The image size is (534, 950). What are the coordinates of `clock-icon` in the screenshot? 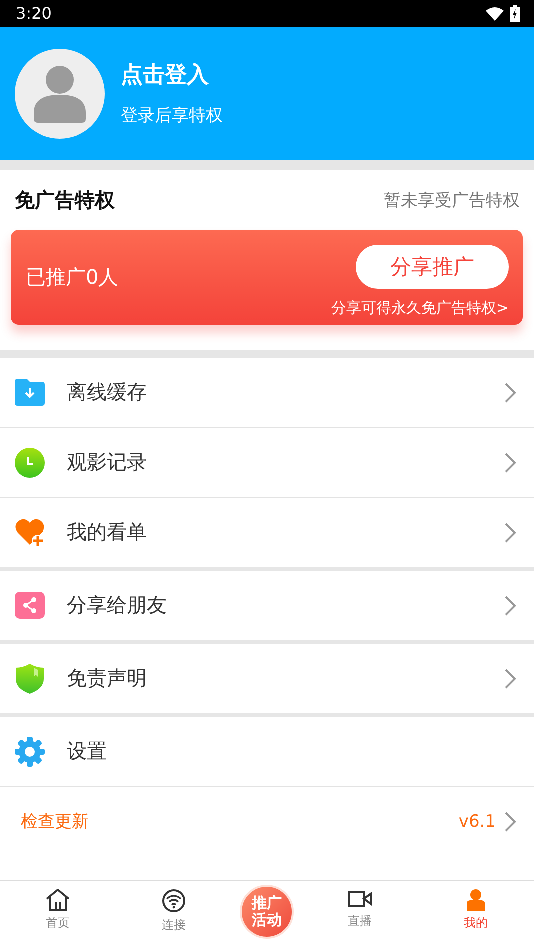 It's located at (30, 463).